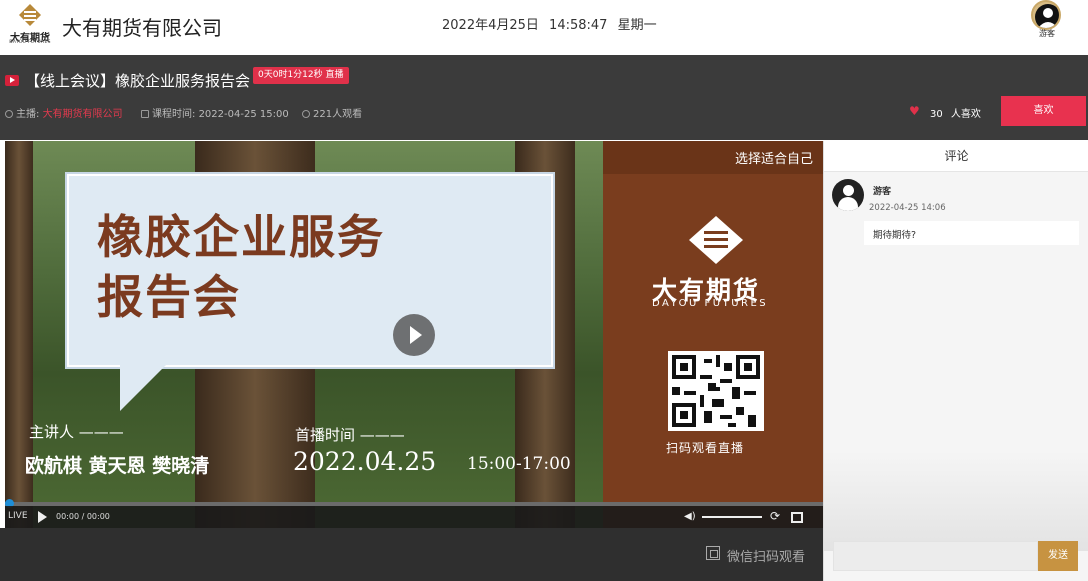  I want to click on viewer-info: 221人观看, so click(332, 112).